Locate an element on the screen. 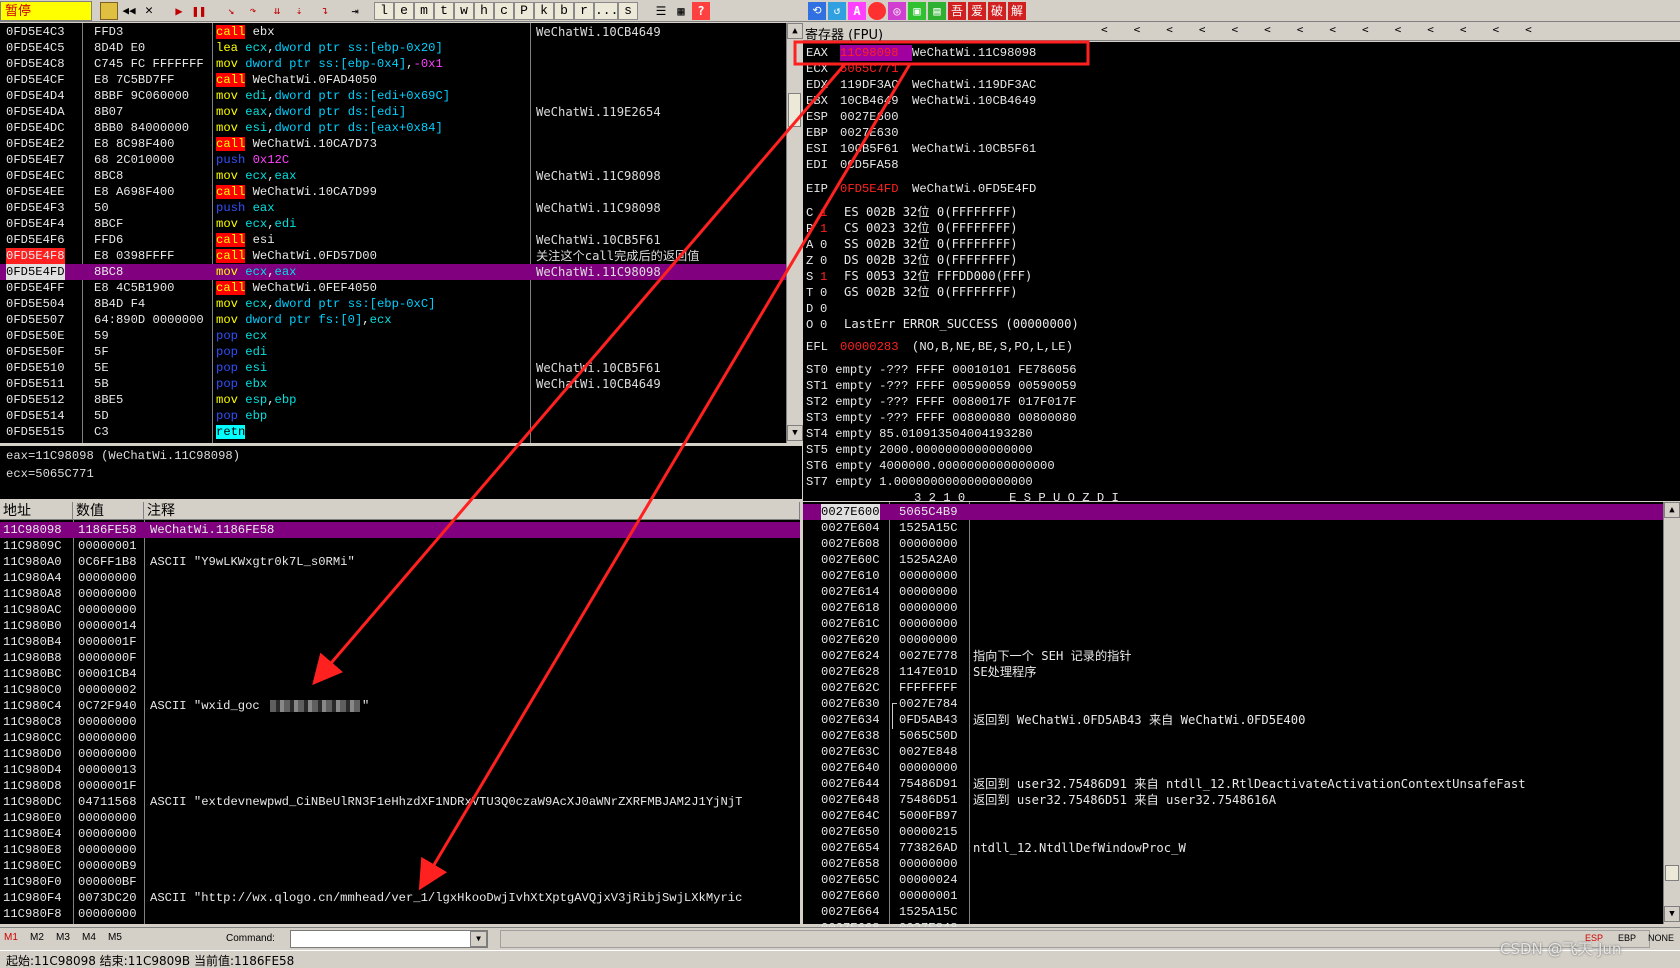 This screenshot has width=1680, height=968. dump-address: 11C980F0 is located at coordinates (32, 882).